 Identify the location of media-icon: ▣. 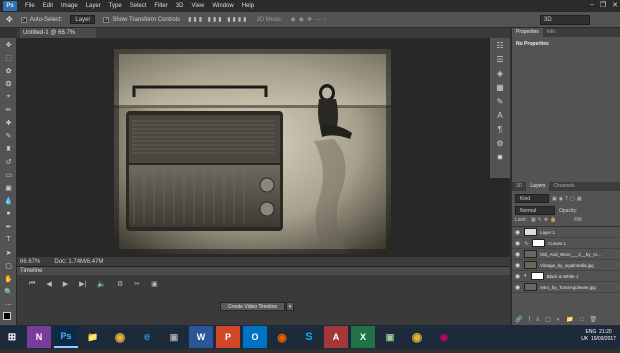
(174, 337).